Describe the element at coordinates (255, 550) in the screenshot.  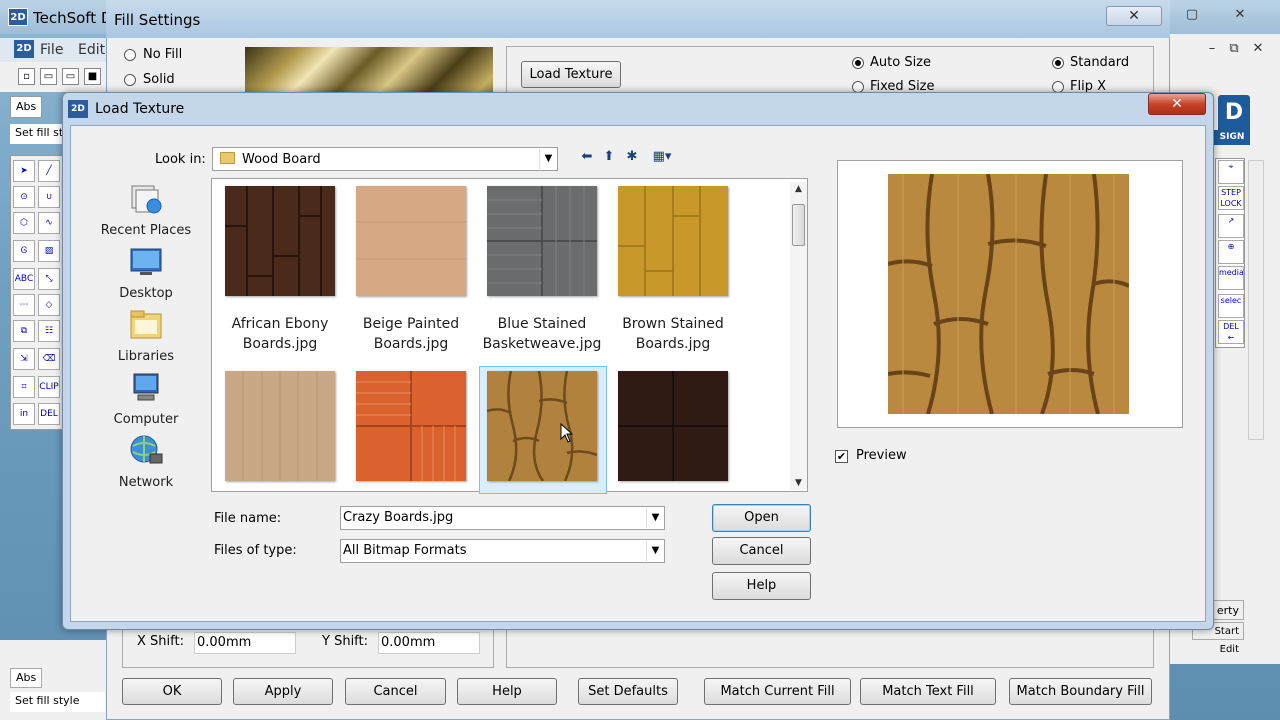
I see `files-of-type-label: Files of type:` at that location.